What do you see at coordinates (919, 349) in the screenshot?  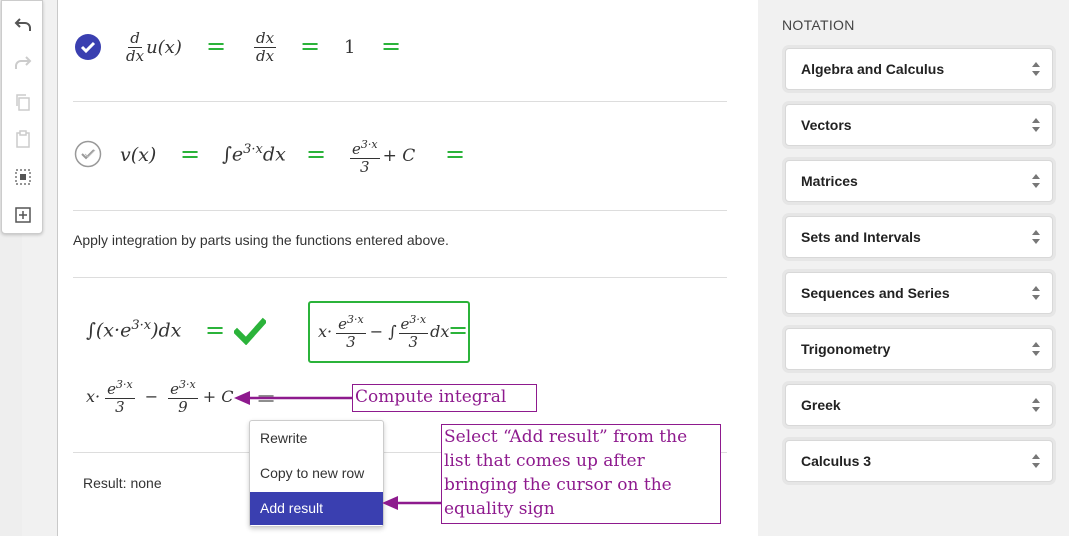 I see `notation-trigonometry: Trigonometry` at bounding box center [919, 349].